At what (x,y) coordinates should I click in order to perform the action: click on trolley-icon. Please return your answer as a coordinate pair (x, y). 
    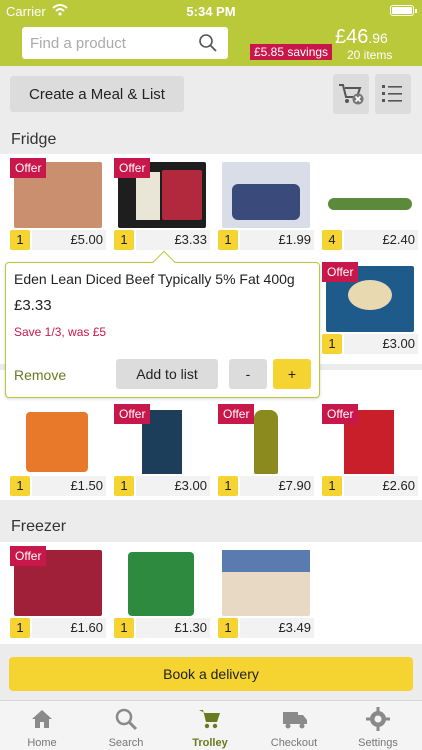
    Looking at the image, I should click on (209, 719).